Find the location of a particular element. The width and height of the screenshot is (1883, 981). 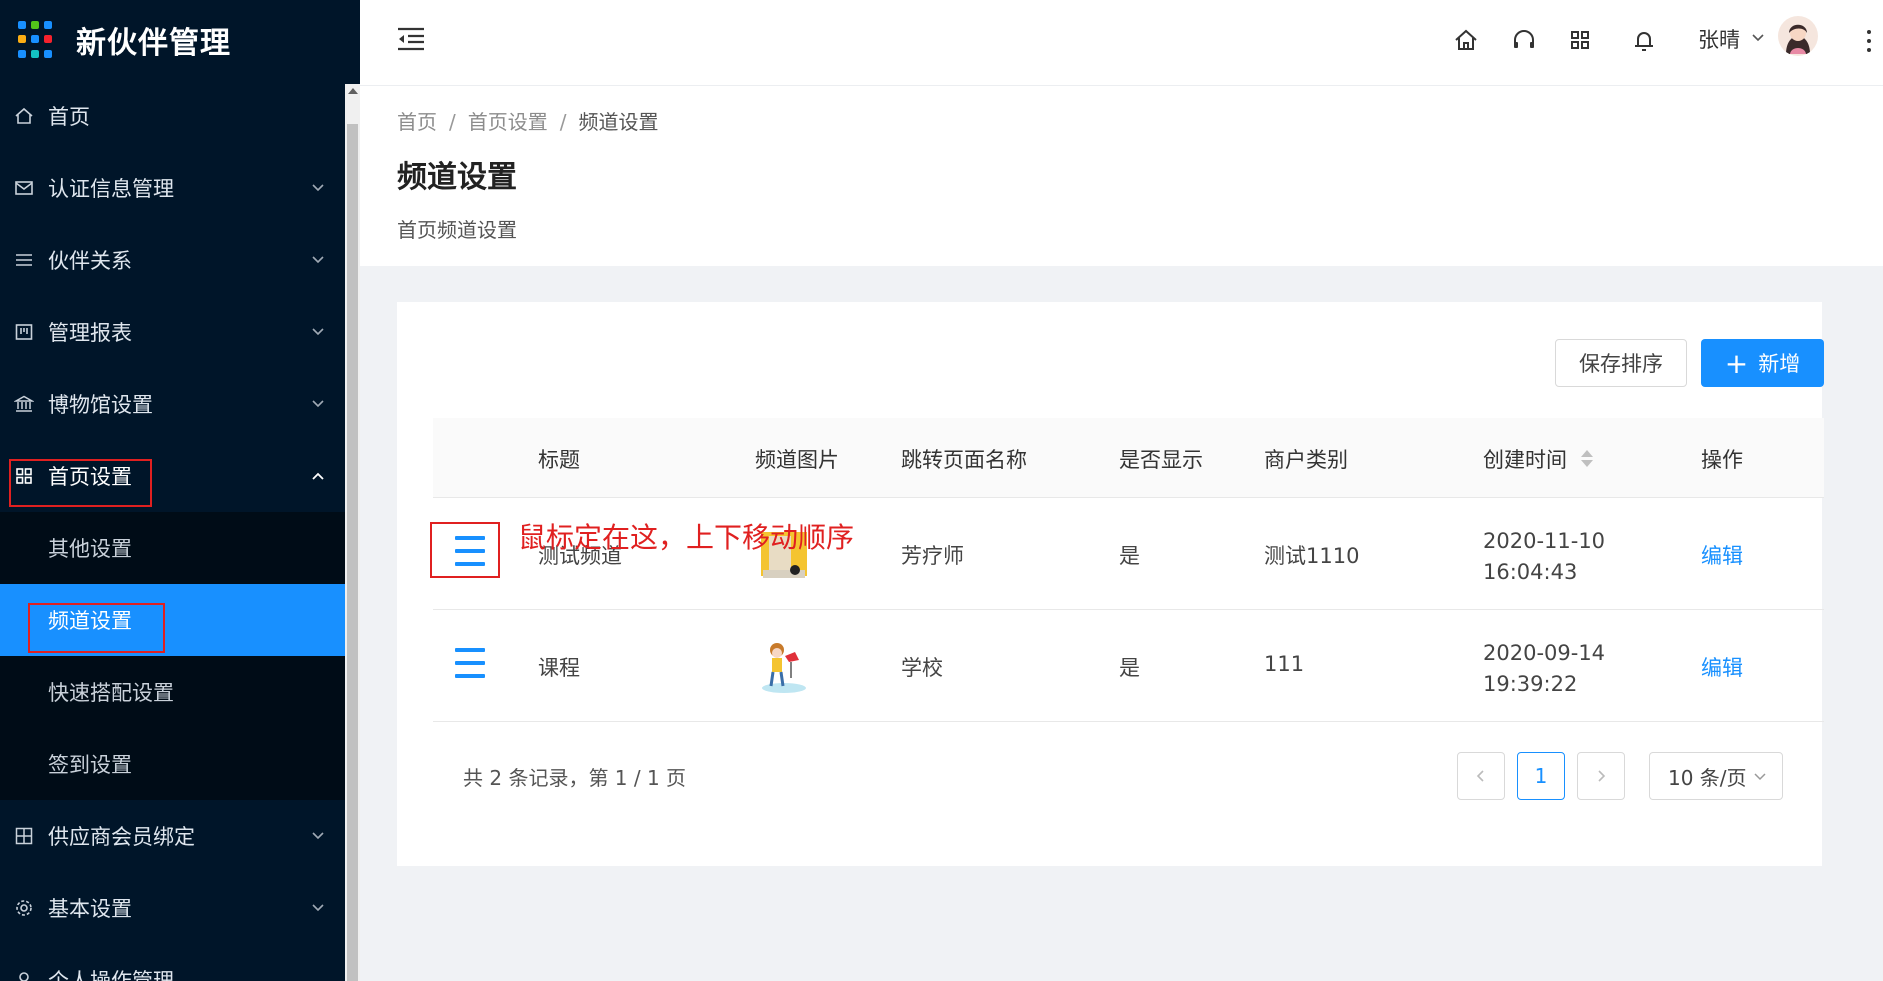

app-logo: 新伙伴管理 is located at coordinates (180, 40).